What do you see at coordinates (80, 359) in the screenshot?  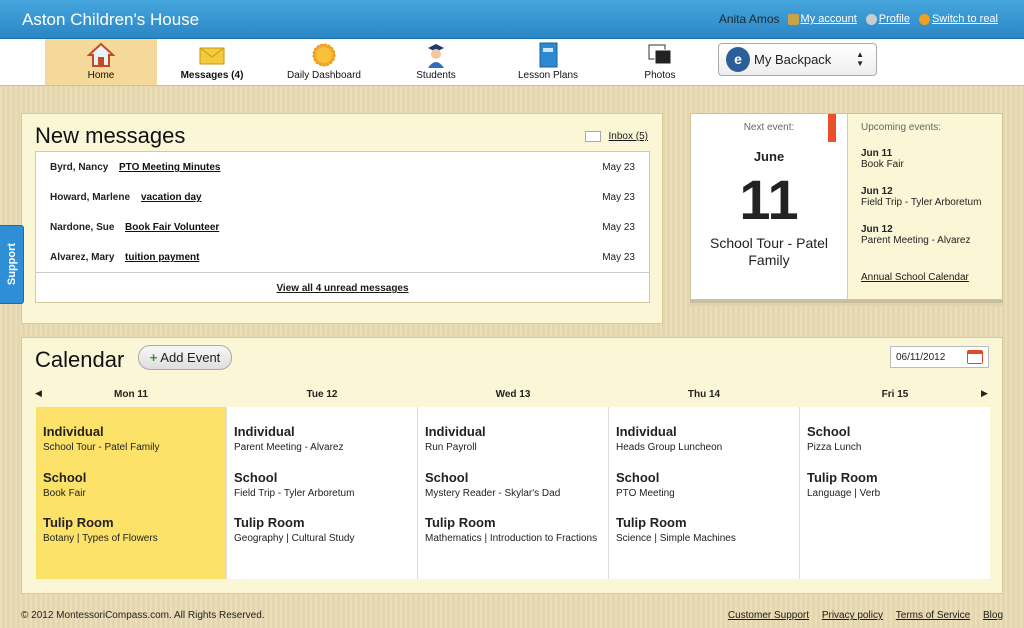 I see `calendar-title: Calendar` at bounding box center [80, 359].